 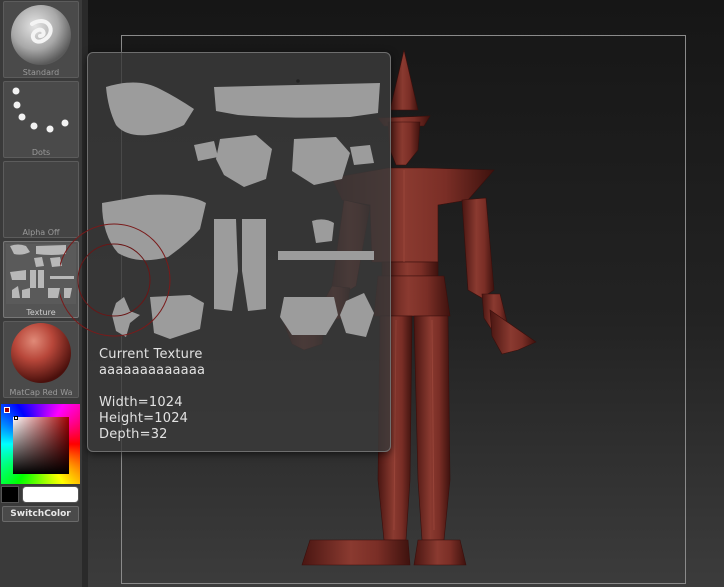 I want to click on saturation-value-square, so click(x=41, y=445).